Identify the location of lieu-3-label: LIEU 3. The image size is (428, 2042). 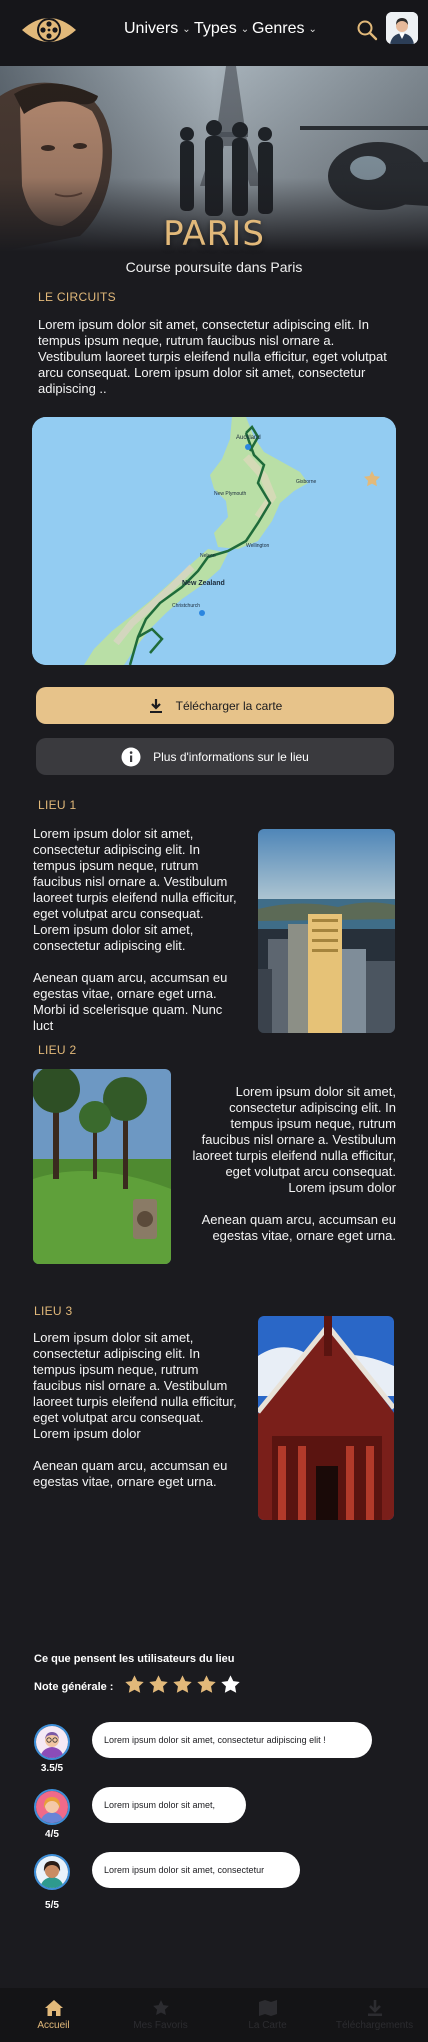
(53, 1311).